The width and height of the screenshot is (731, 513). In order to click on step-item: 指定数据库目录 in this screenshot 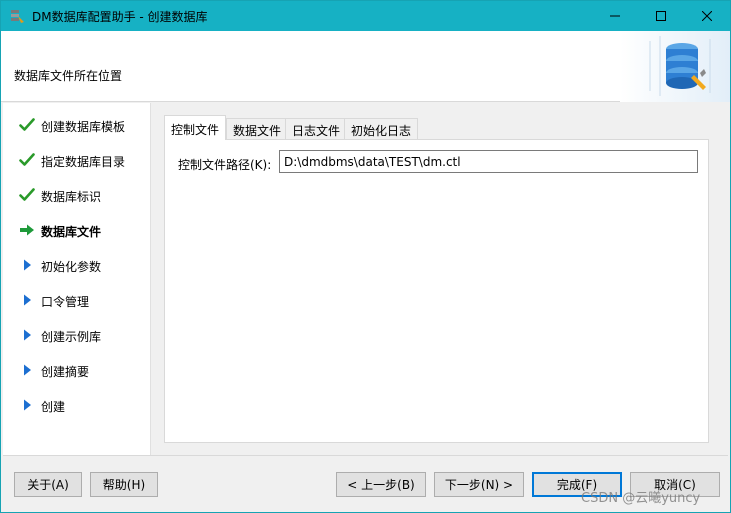, I will do `click(77, 160)`.